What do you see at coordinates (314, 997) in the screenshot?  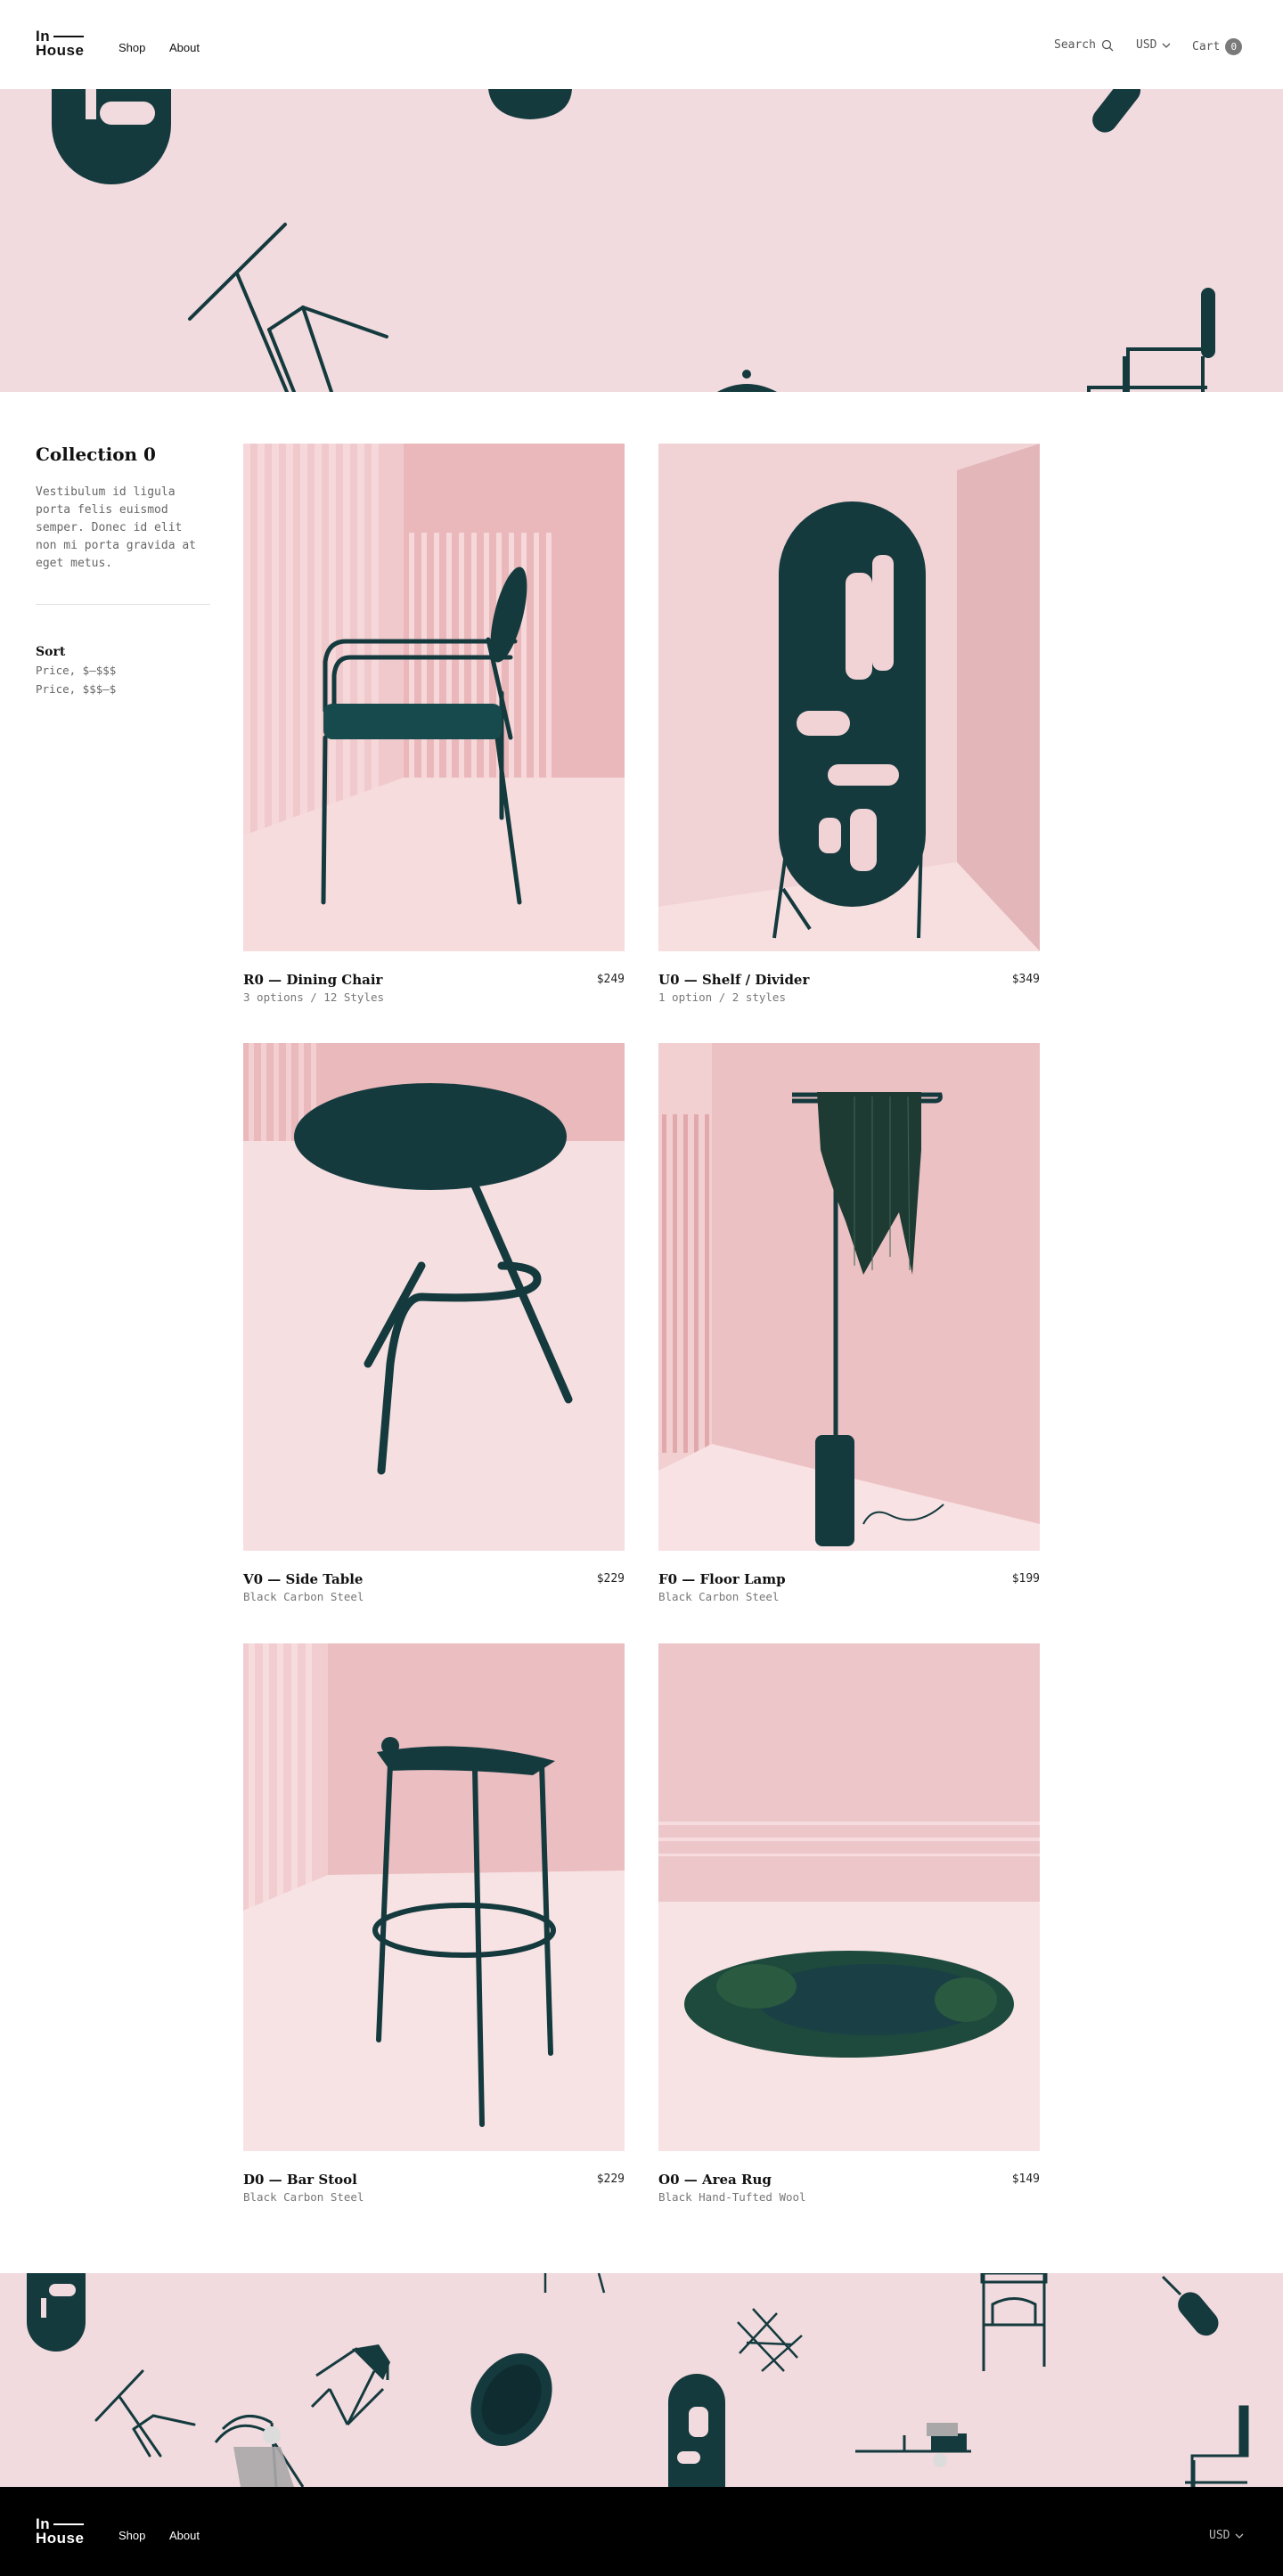 I see `product-subtitle: 3 options / 12 Styles` at bounding box center [314, 997].